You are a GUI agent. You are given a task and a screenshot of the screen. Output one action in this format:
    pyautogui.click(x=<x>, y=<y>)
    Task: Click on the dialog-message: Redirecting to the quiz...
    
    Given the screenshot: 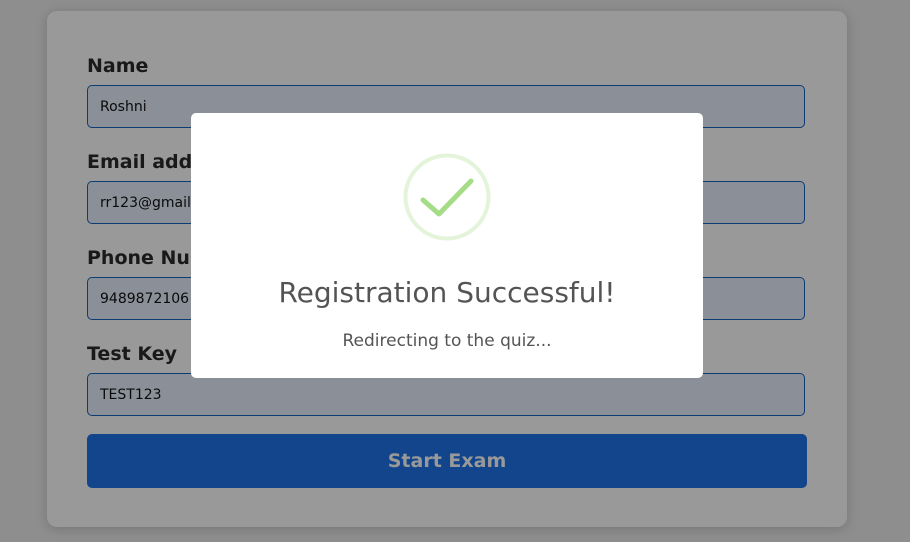 What is the action you would take?
    pyautogui.click(x=447, y=341)
    